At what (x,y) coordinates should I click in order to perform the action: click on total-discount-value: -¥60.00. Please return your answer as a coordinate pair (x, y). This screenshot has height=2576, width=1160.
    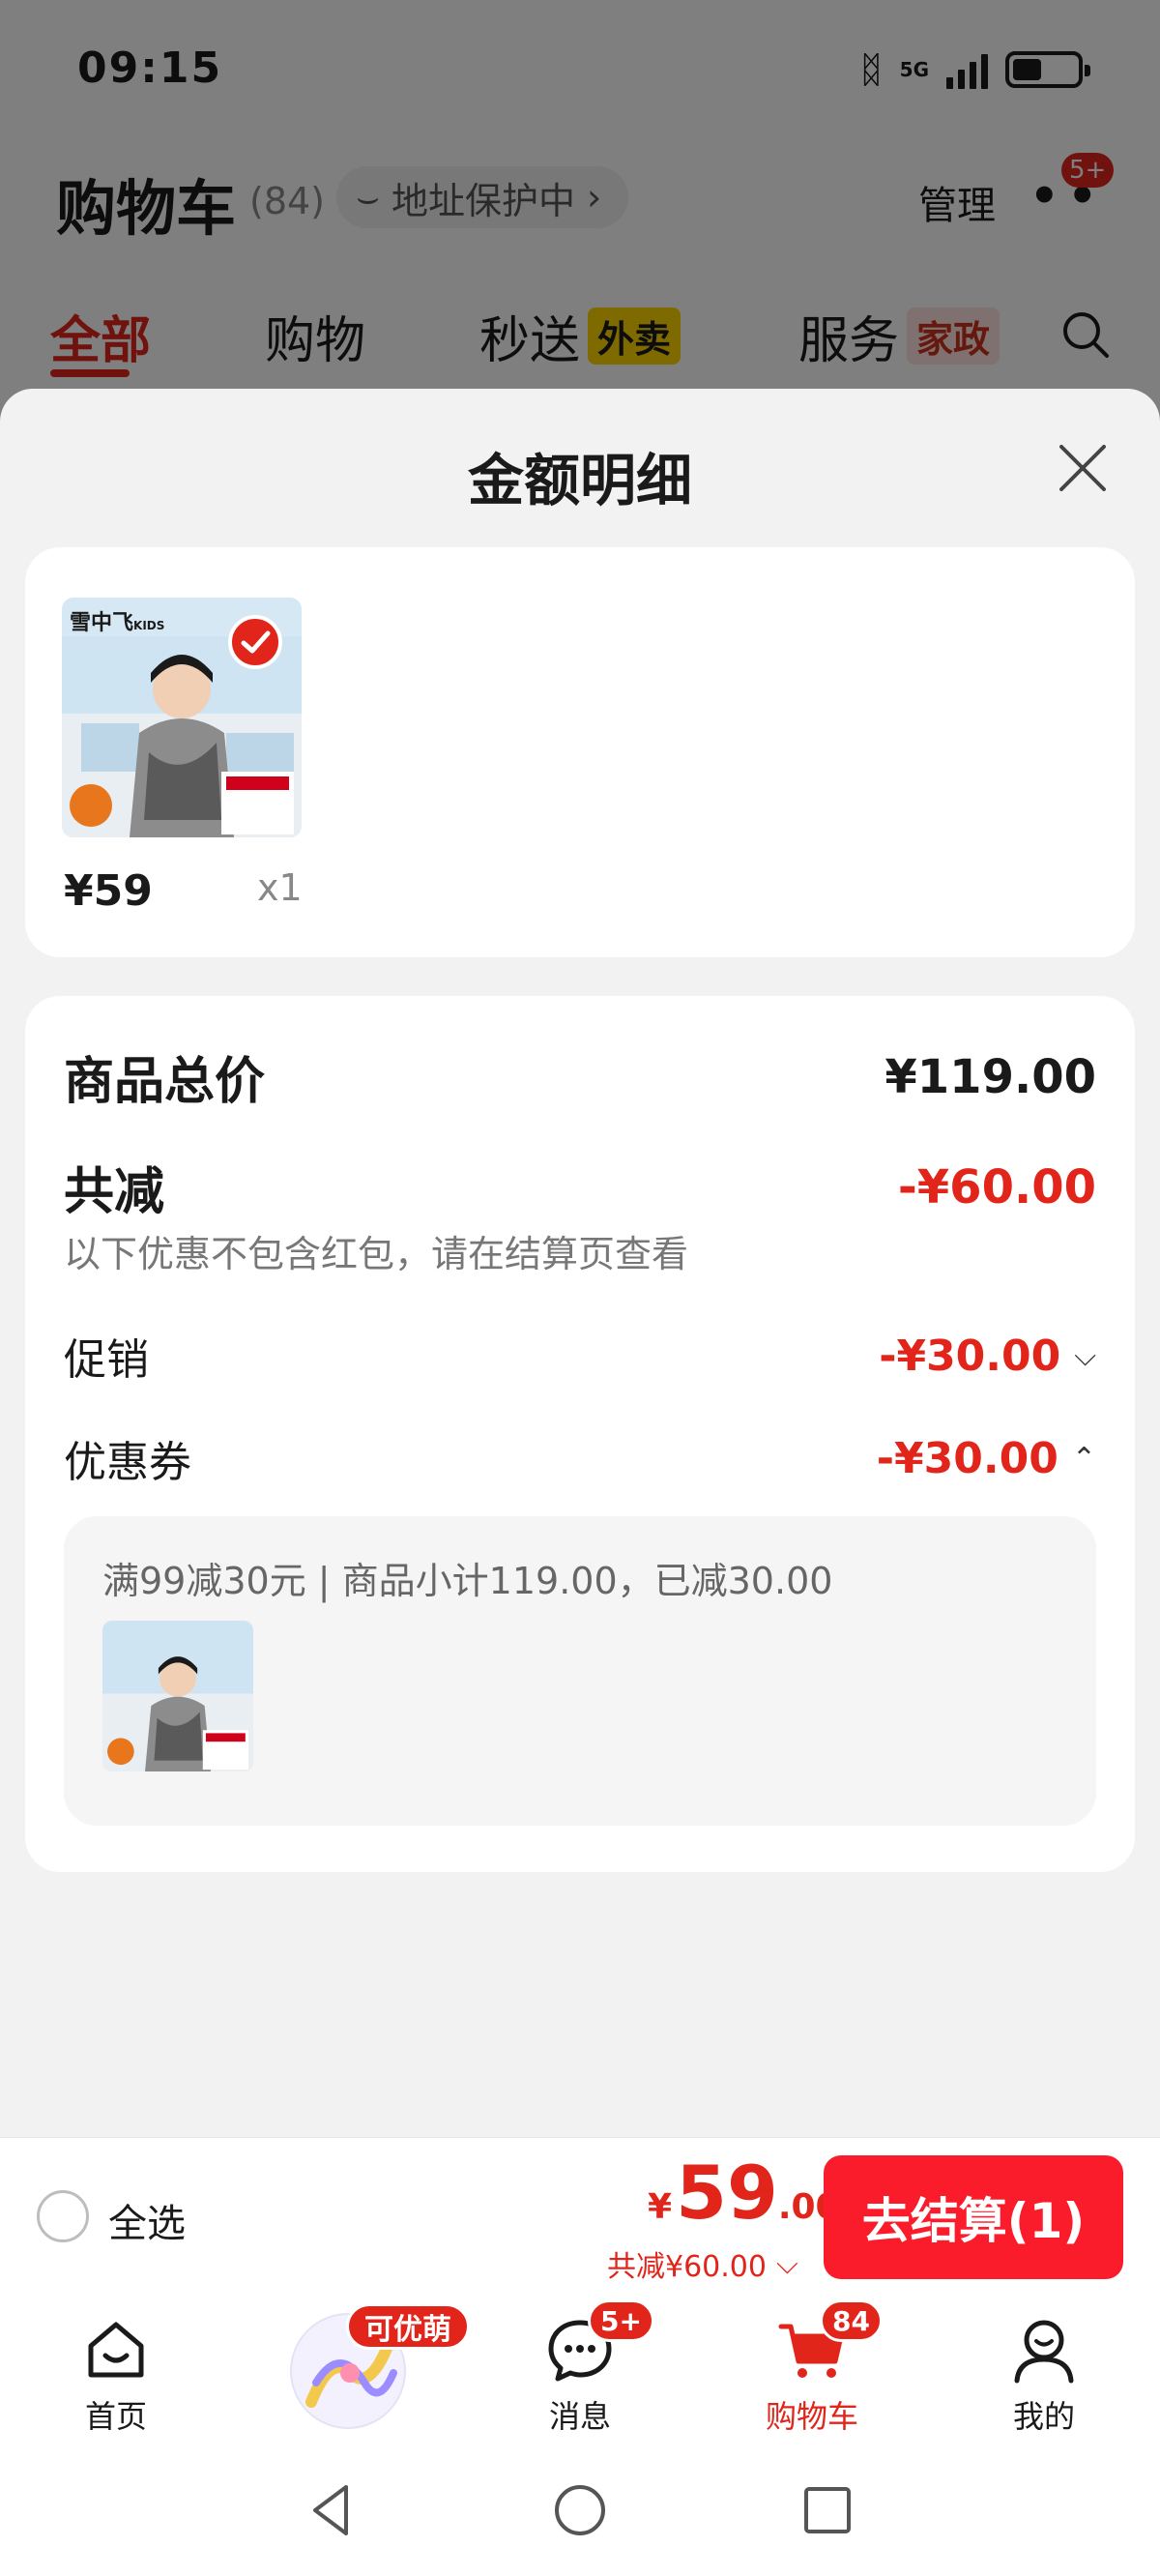
    Looking at the image, I should click on (996, 1187).